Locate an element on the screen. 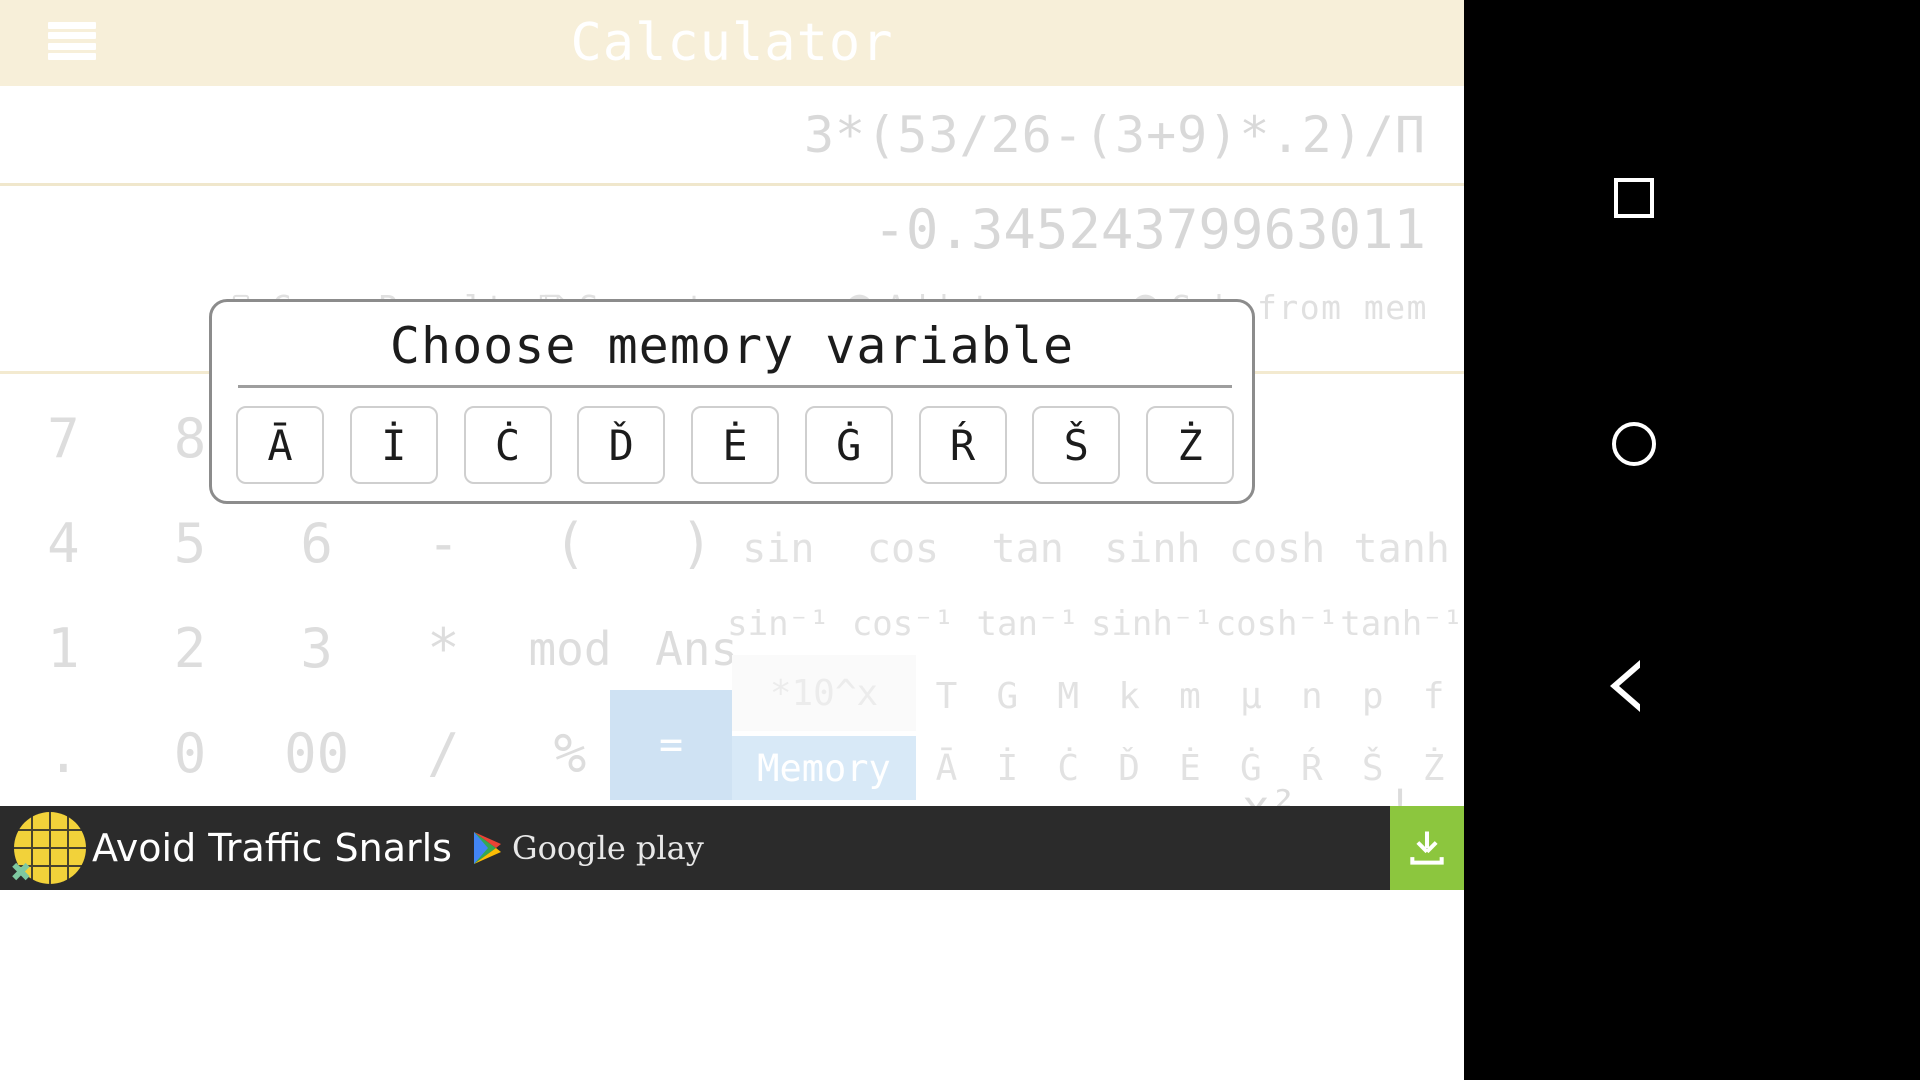 Image resolution: width=1920 pixels, height=1080 pixels. ad-app-icon: ✖ is located at coordinates (46, 848).